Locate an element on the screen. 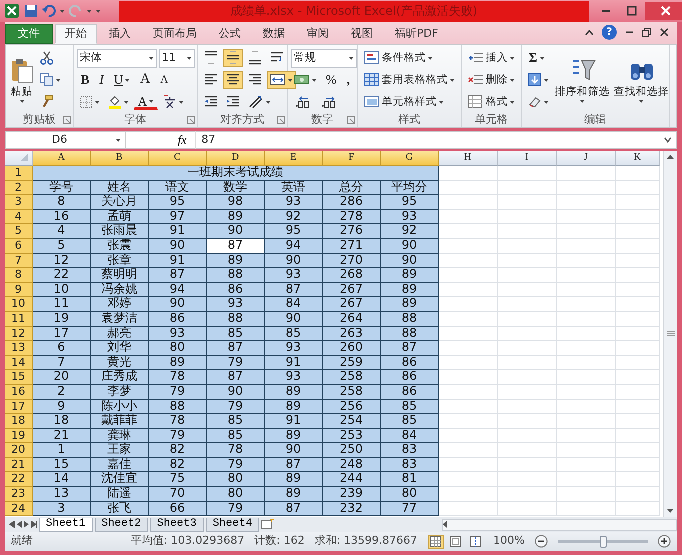 The height and width of the screenshot is (555, 682). table-cell: 84 is located at coordinates (294, 304).